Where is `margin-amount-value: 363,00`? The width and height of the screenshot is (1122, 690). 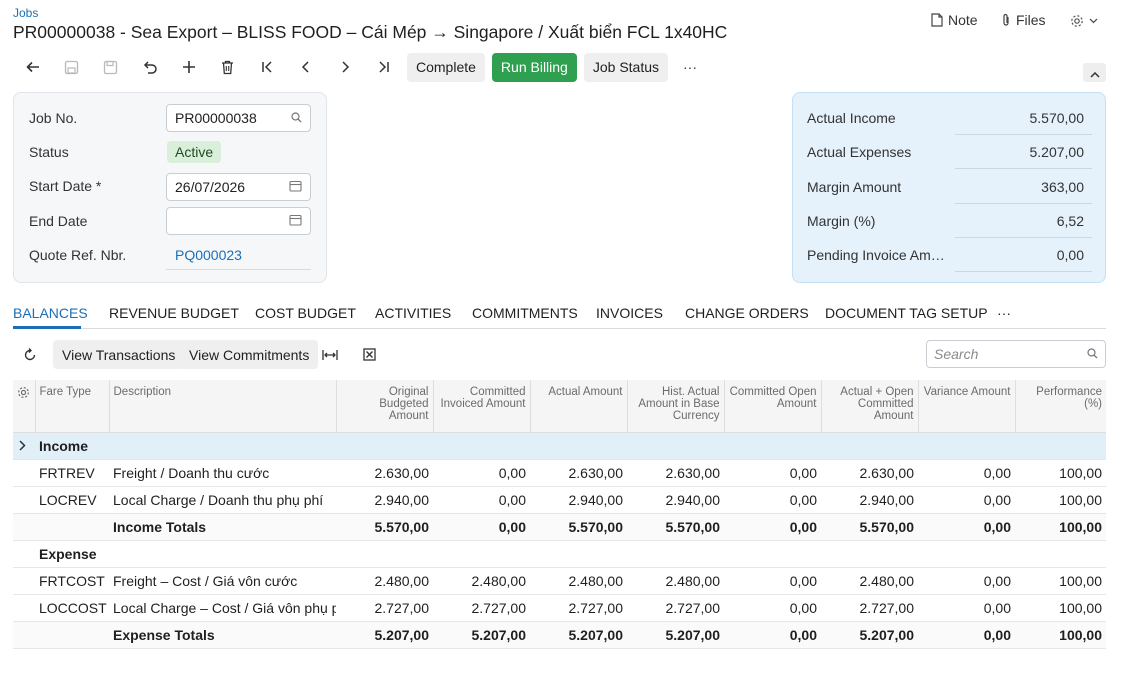
margin-amount-value: 363,00 is located at coordinates (1023, 187).